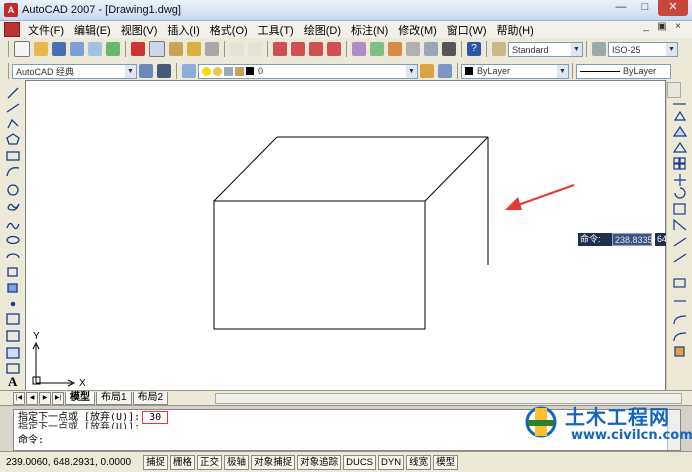 The image size is (692, 472). I want to click on last-tab-button: ▶|, so click(58, 398).